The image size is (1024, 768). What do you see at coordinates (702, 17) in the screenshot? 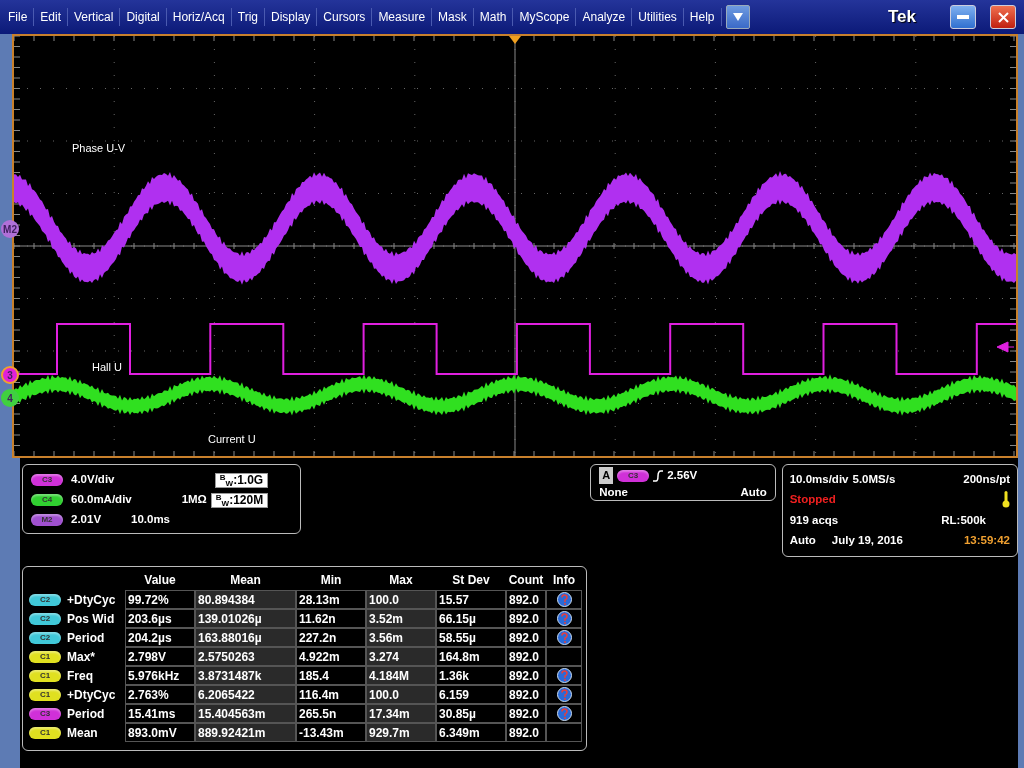
I see `menu-item: Help` at bounding box center [702, 17].